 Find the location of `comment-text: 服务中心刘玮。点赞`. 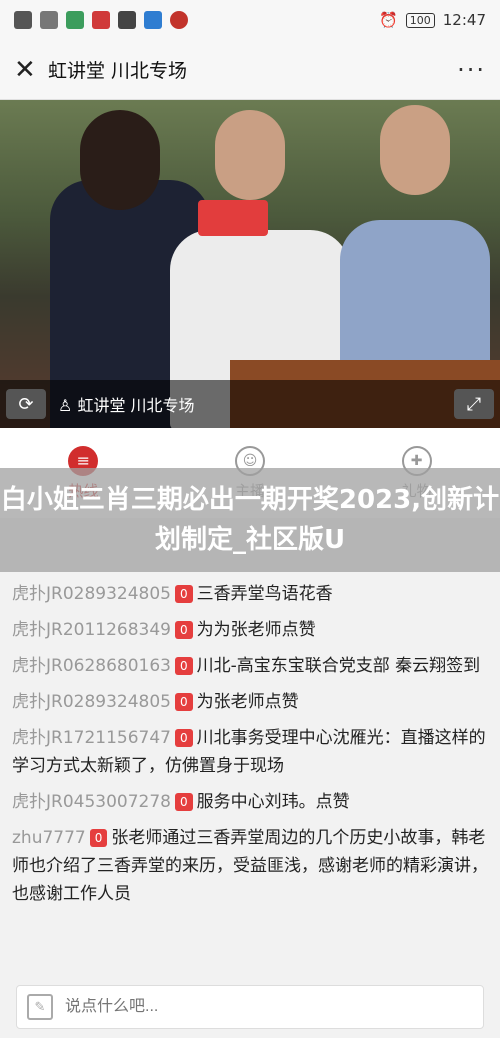

comment-text: 服务中心刘玮。点赞 is located at coordinates (273, 802).